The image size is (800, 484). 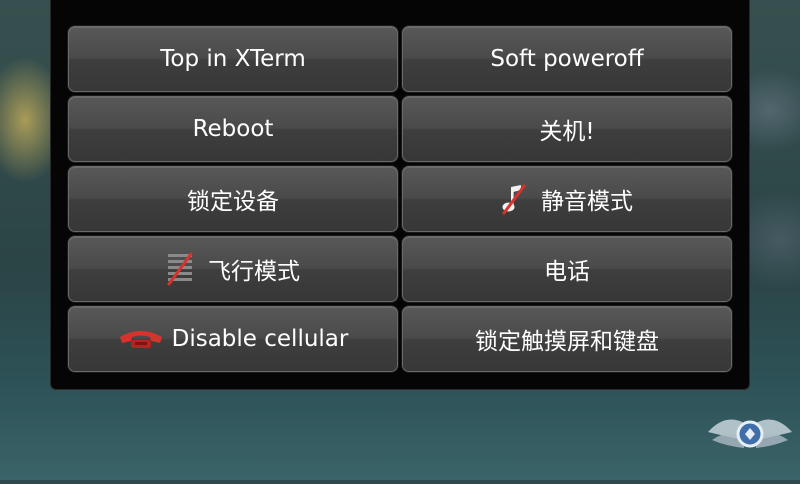 I want to click on silent-mode-button: 静音模式, so click(x=567, y=199).